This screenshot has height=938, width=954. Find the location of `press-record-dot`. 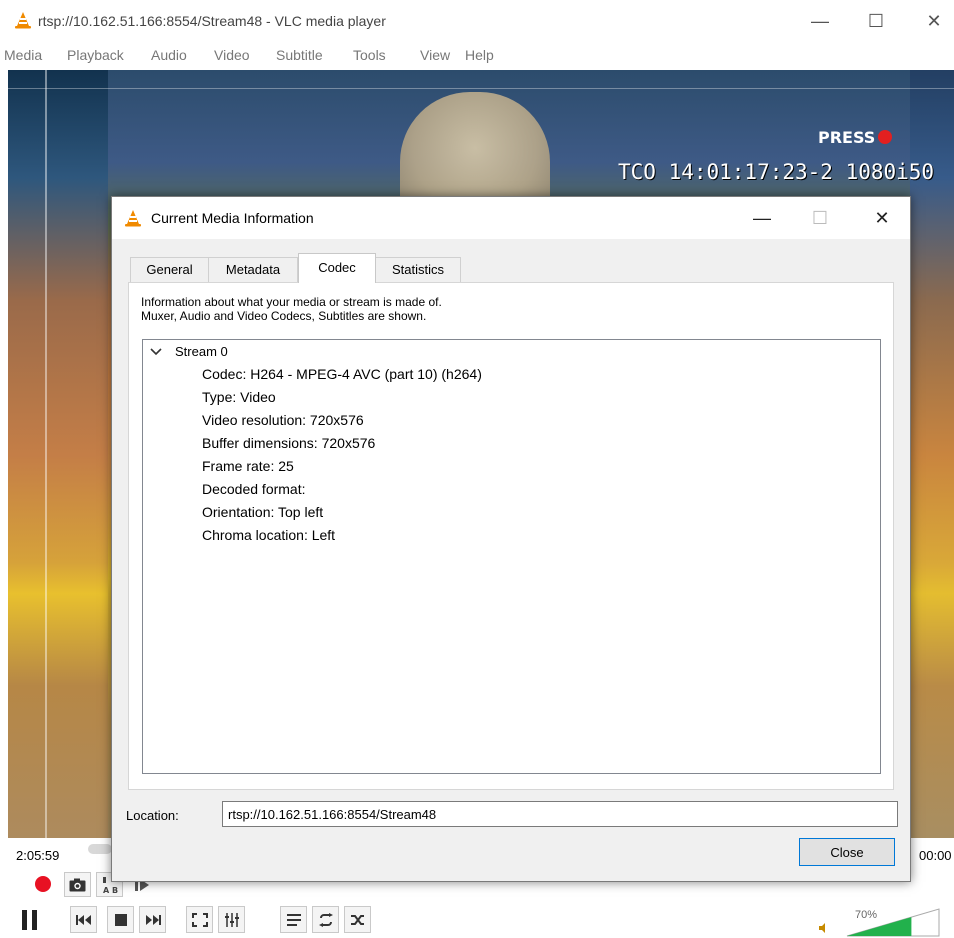

press-record-dot is located at coordinates (885, 137).